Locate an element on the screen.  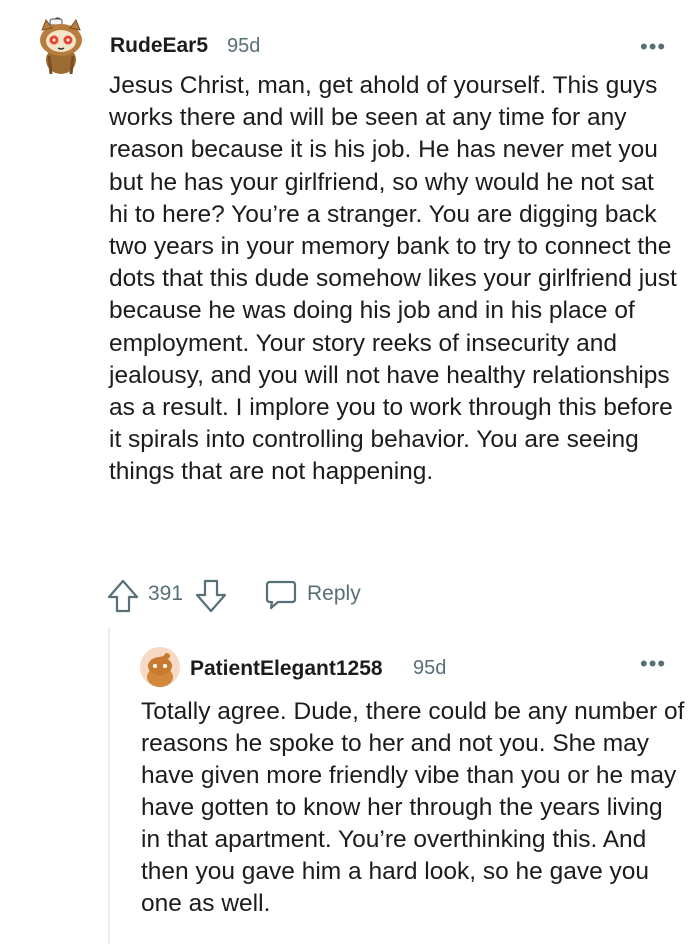
reply-author: PatientElegant1258 is located at coordinates (286, 669).